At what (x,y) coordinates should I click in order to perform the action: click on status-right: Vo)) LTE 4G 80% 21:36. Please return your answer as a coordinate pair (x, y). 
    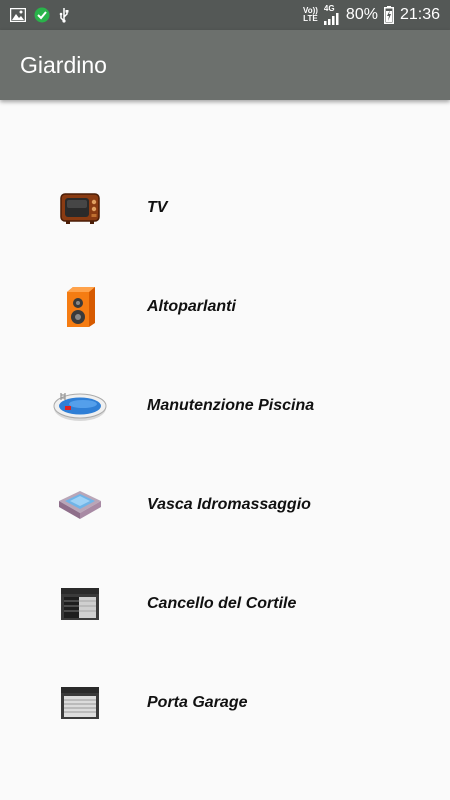
    Looking at the image, I should click on (371, 15).